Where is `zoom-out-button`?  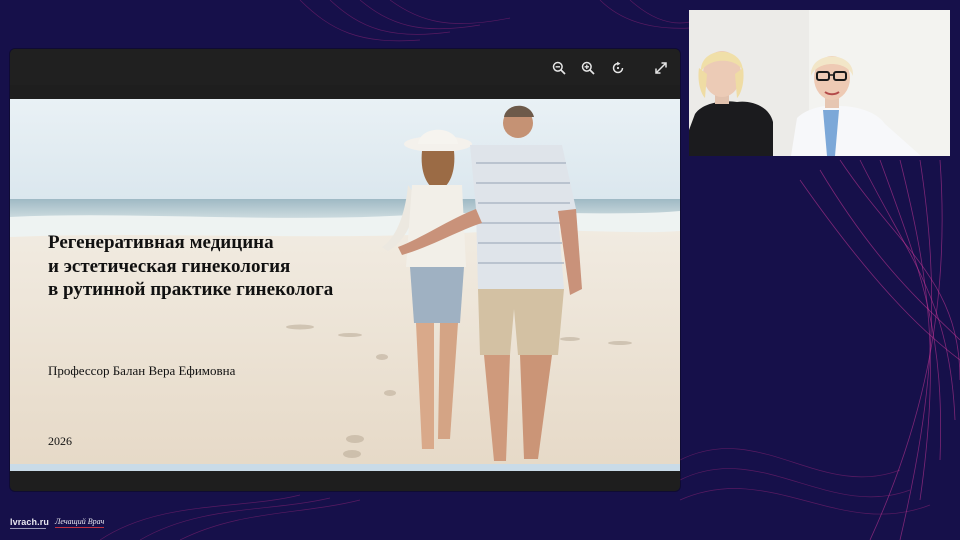
zoom-out-button is located at coordinates (559, 68).